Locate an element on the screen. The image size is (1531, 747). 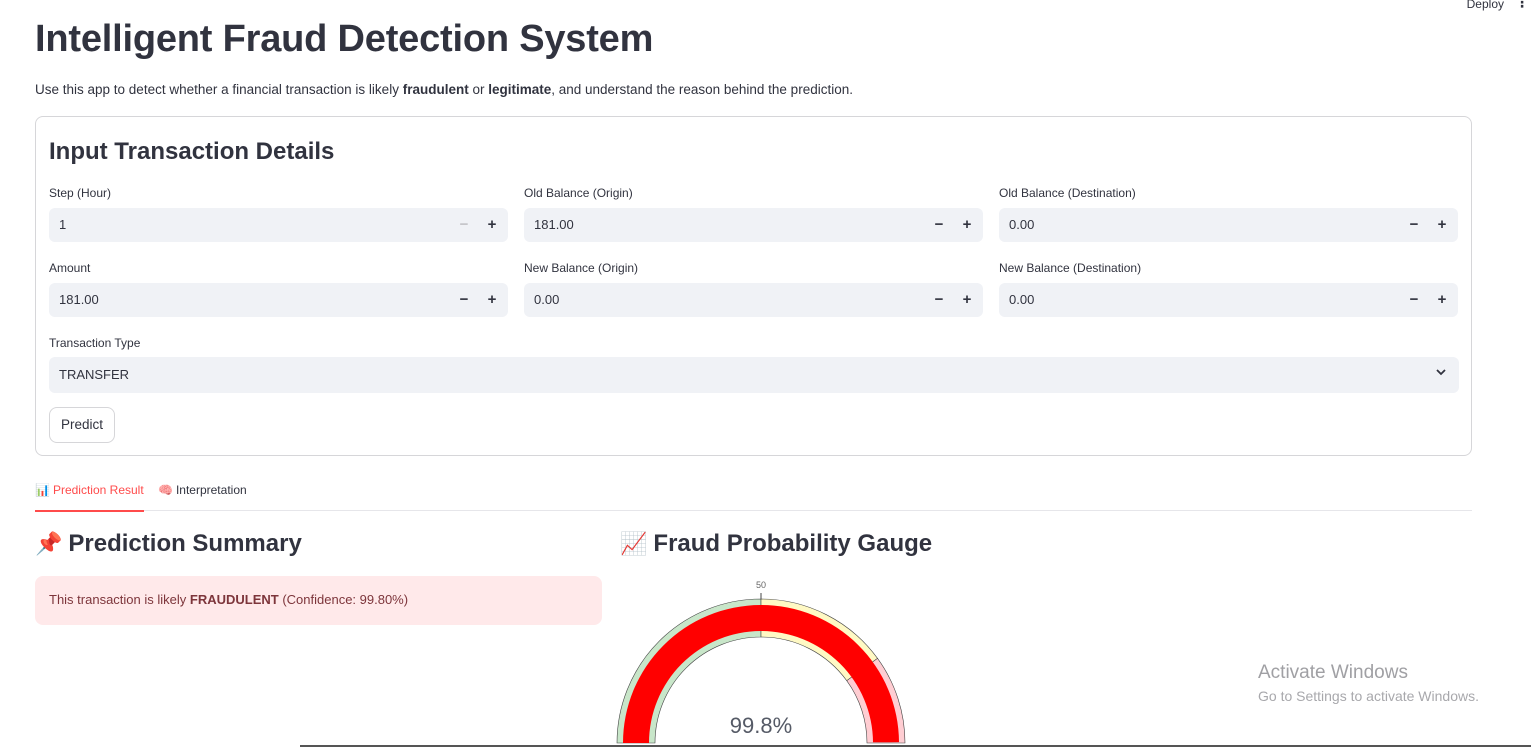
pushpin-icon: 📌 is located at coordinates (49, 543).